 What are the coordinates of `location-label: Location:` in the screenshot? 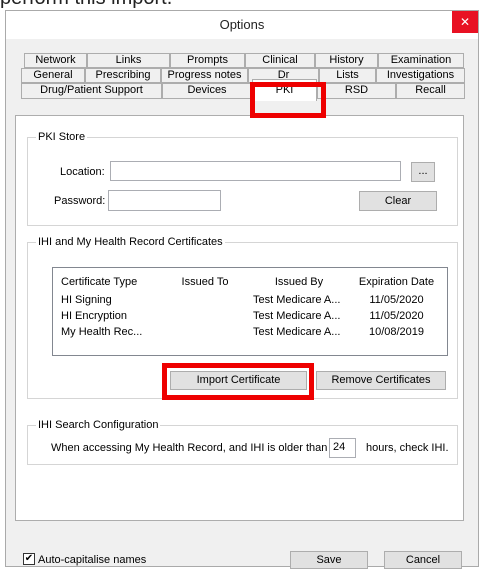 It's located at (82, 172).